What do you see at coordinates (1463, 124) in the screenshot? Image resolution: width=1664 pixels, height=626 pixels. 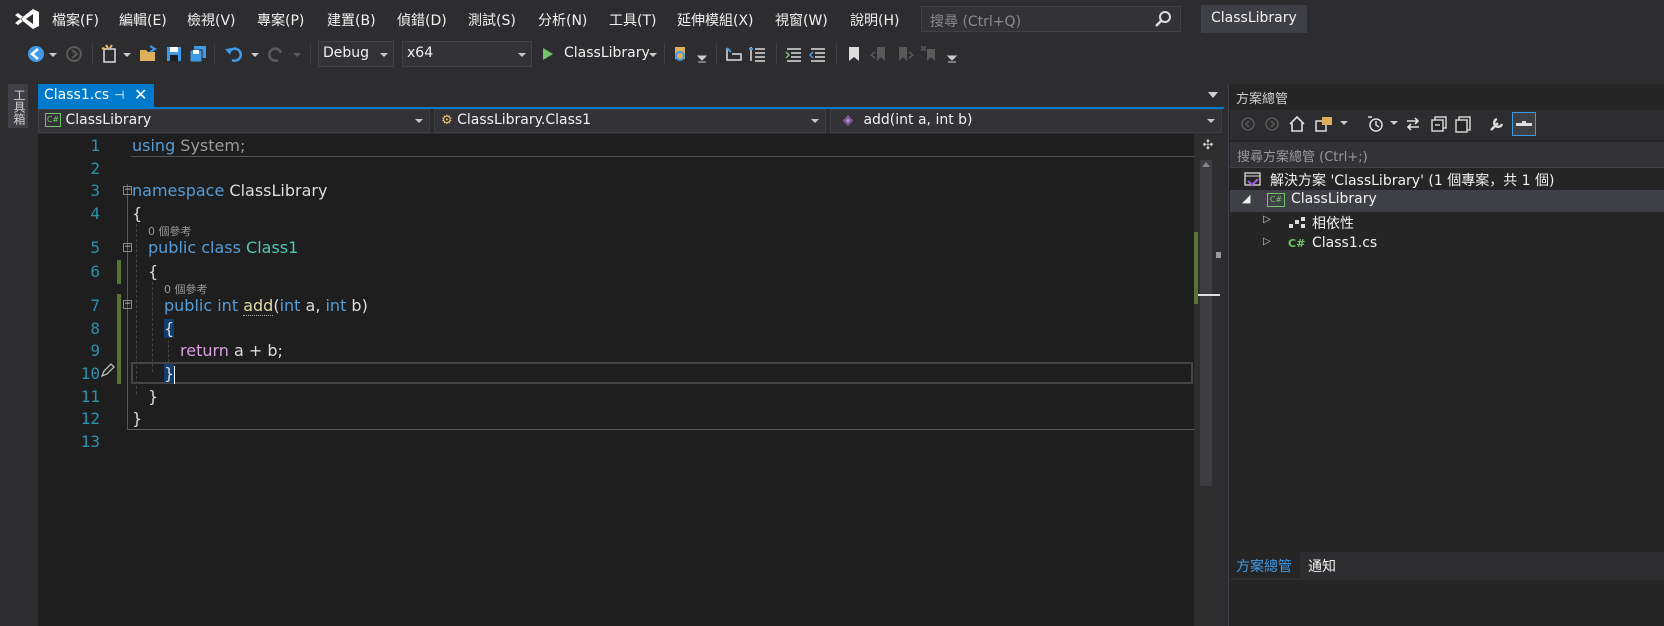 I see `show-all-files-icon` at bounding box center [1463, 124].